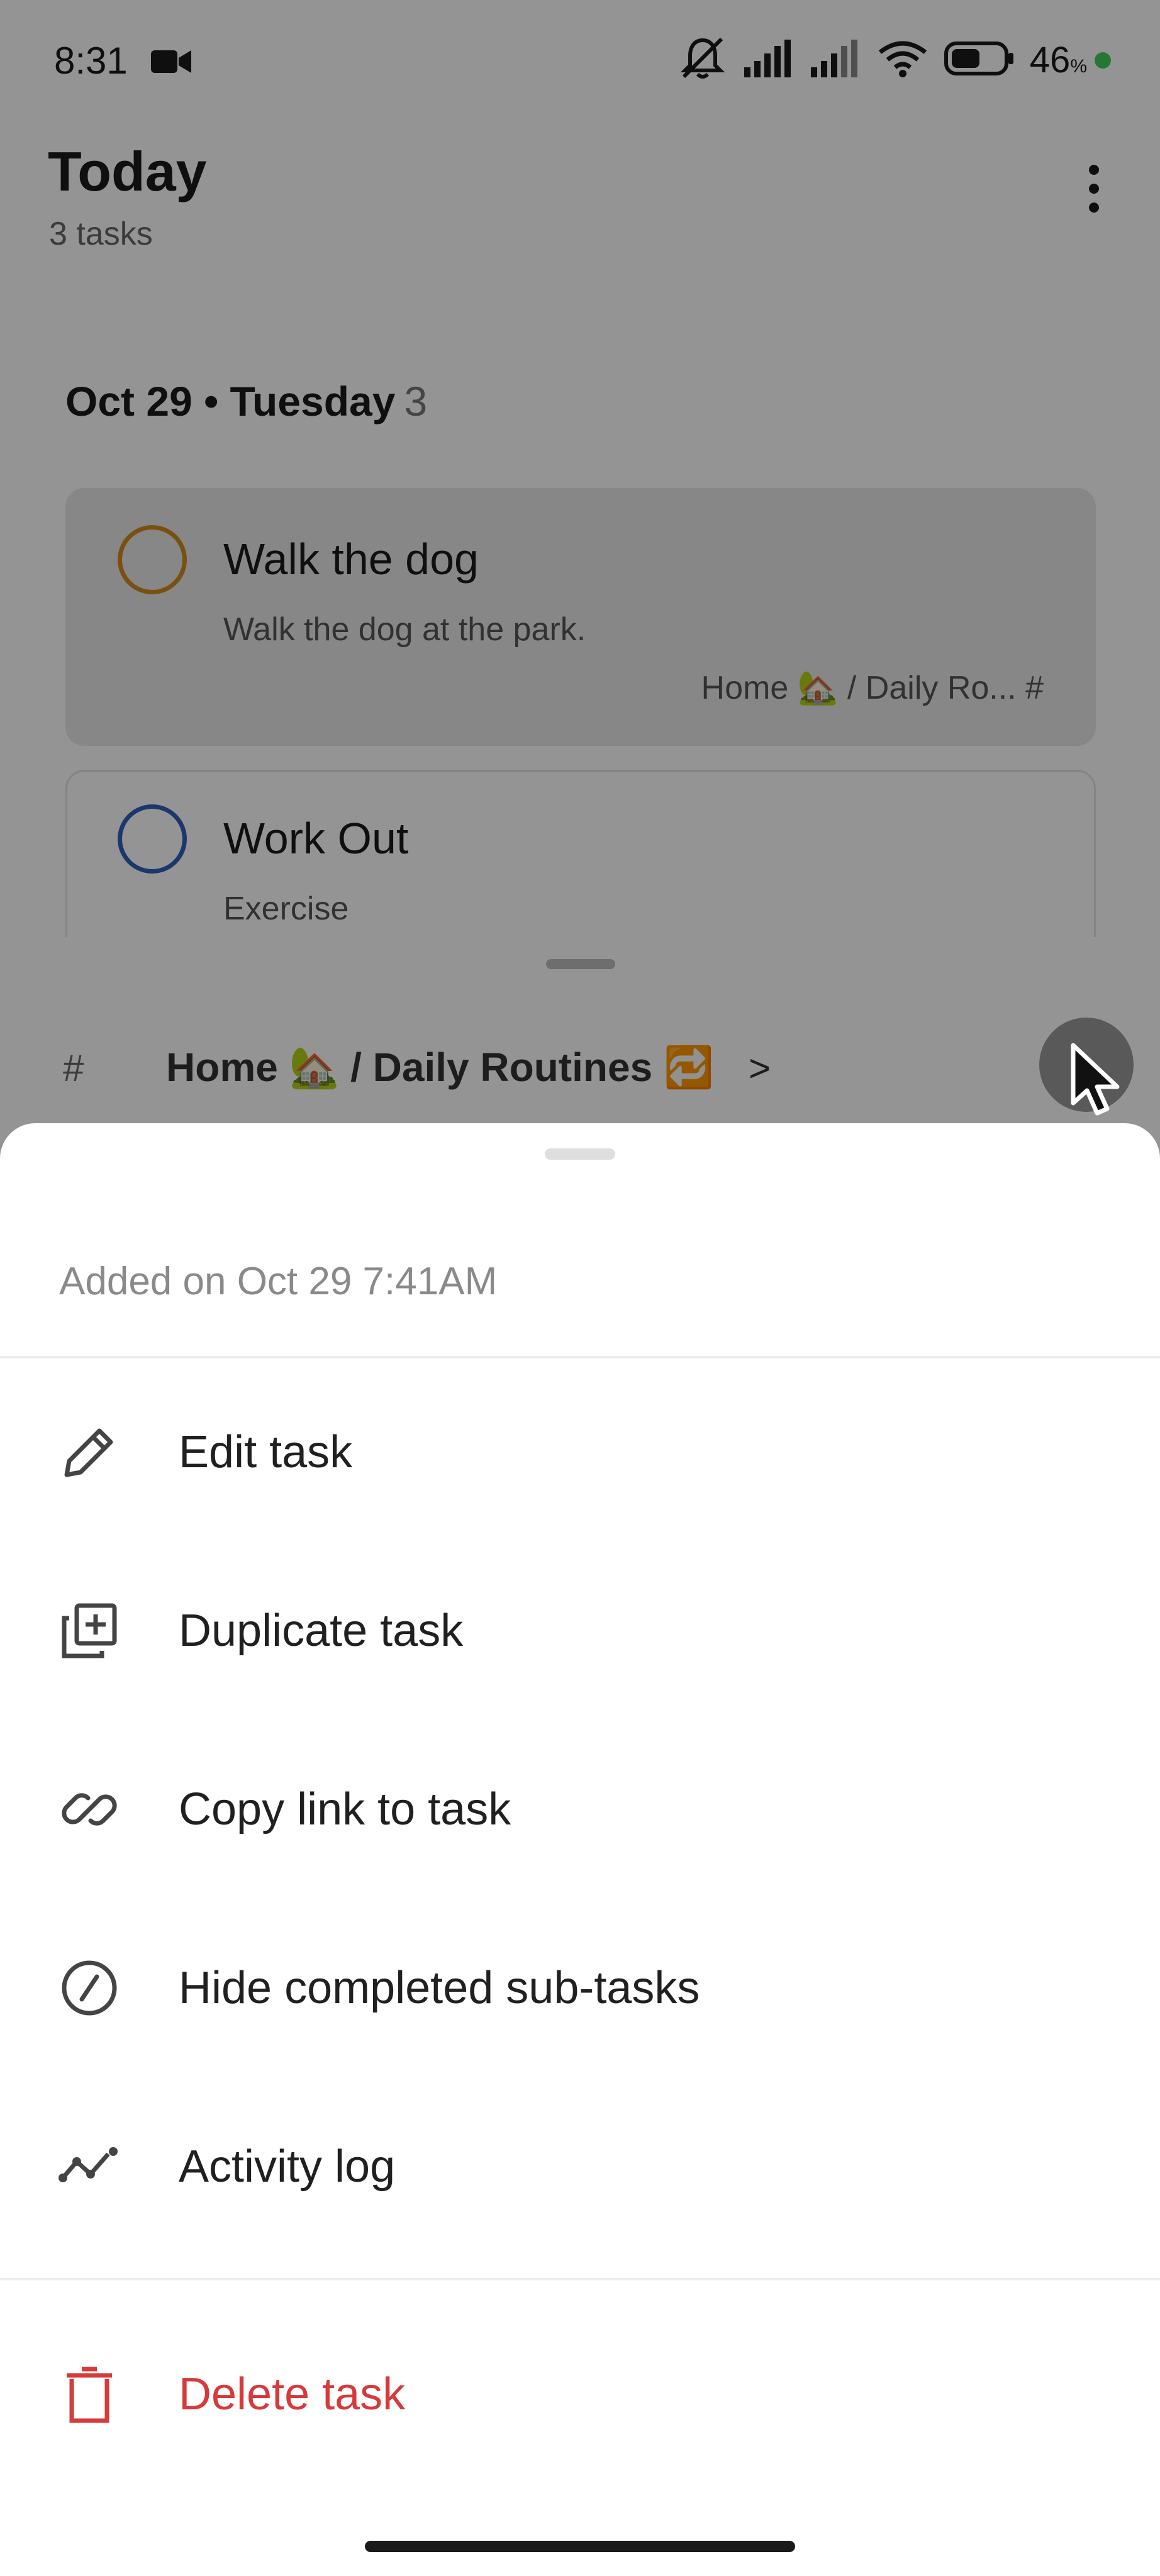 The height and width of the screenshot is (2576, 1160). I want to click on copy-link-menu-item: Copy link to task, so click(580, 1809).